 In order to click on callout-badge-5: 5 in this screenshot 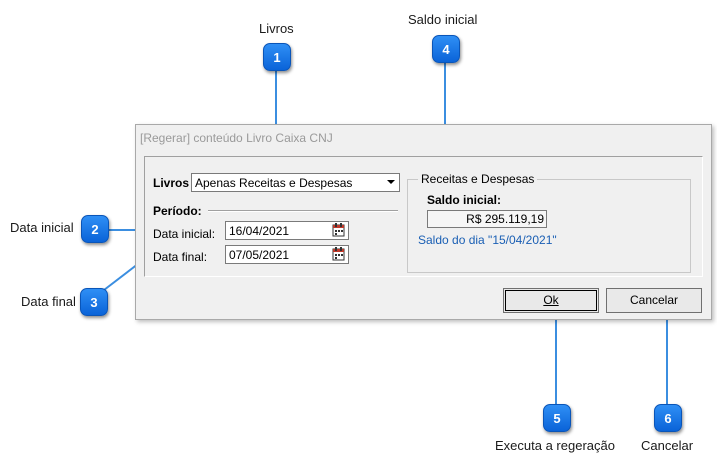, I will do `click(557, 418)`.